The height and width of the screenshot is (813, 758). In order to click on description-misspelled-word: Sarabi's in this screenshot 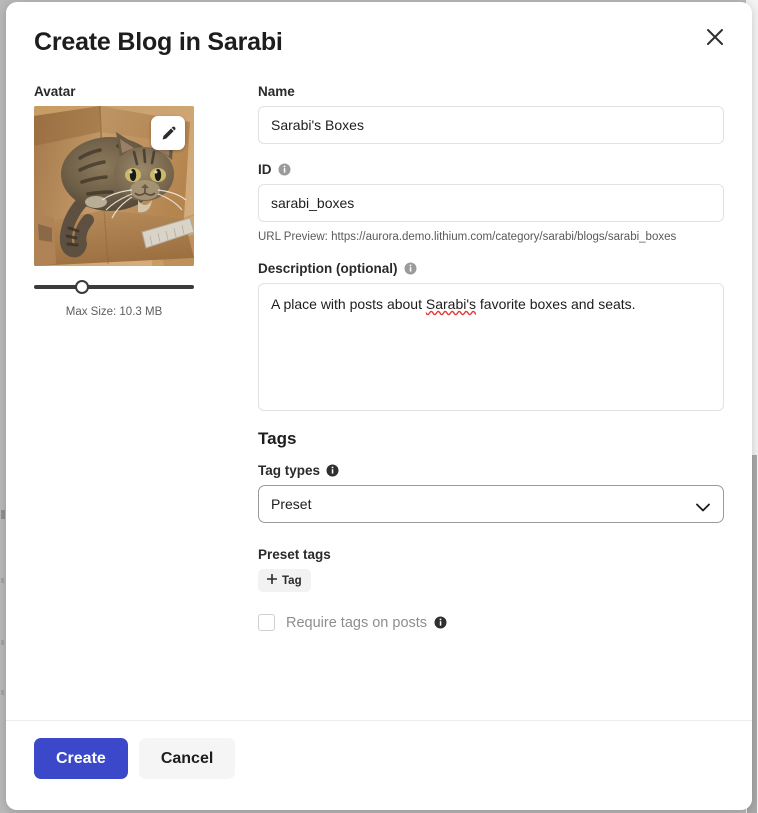, I will do `click(451, 304)`.